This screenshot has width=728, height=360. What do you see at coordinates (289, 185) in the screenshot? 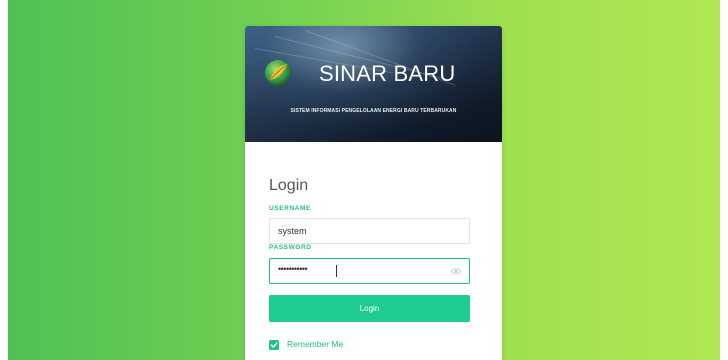
I see `form-title: Login` at bounding box center [289, 185].